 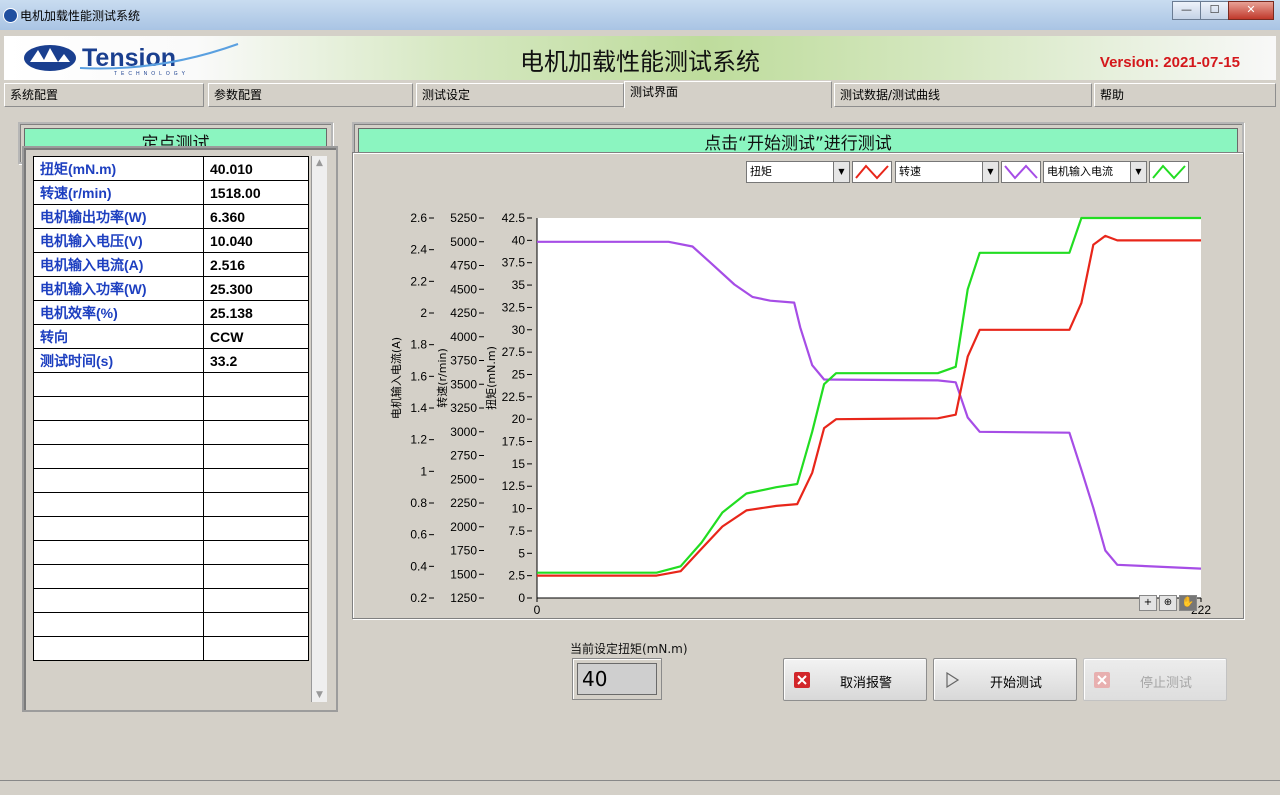 What do you see at coordinates (118, 288) in the screenshot?
I see `row-label: 电机输入功率(W)` at bounding box center [118, 288].